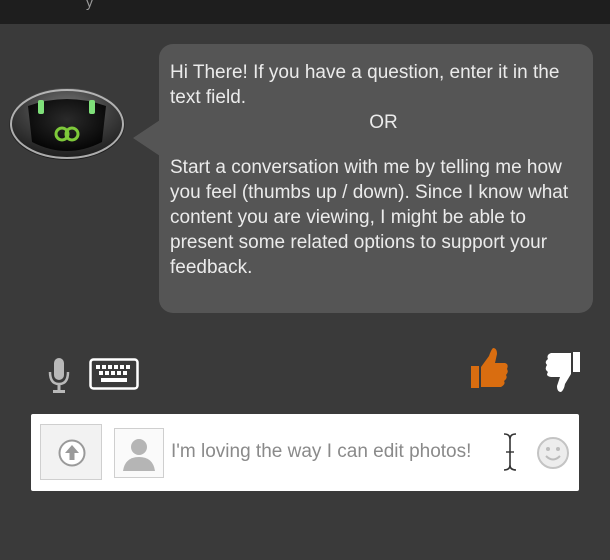 Image resolution: width=610 pixels, height=560 pixels. What do you see at coordinates (489, 368) in the screenshot?
I see `thumbs-up-icon` at bounding box center [489, 368].